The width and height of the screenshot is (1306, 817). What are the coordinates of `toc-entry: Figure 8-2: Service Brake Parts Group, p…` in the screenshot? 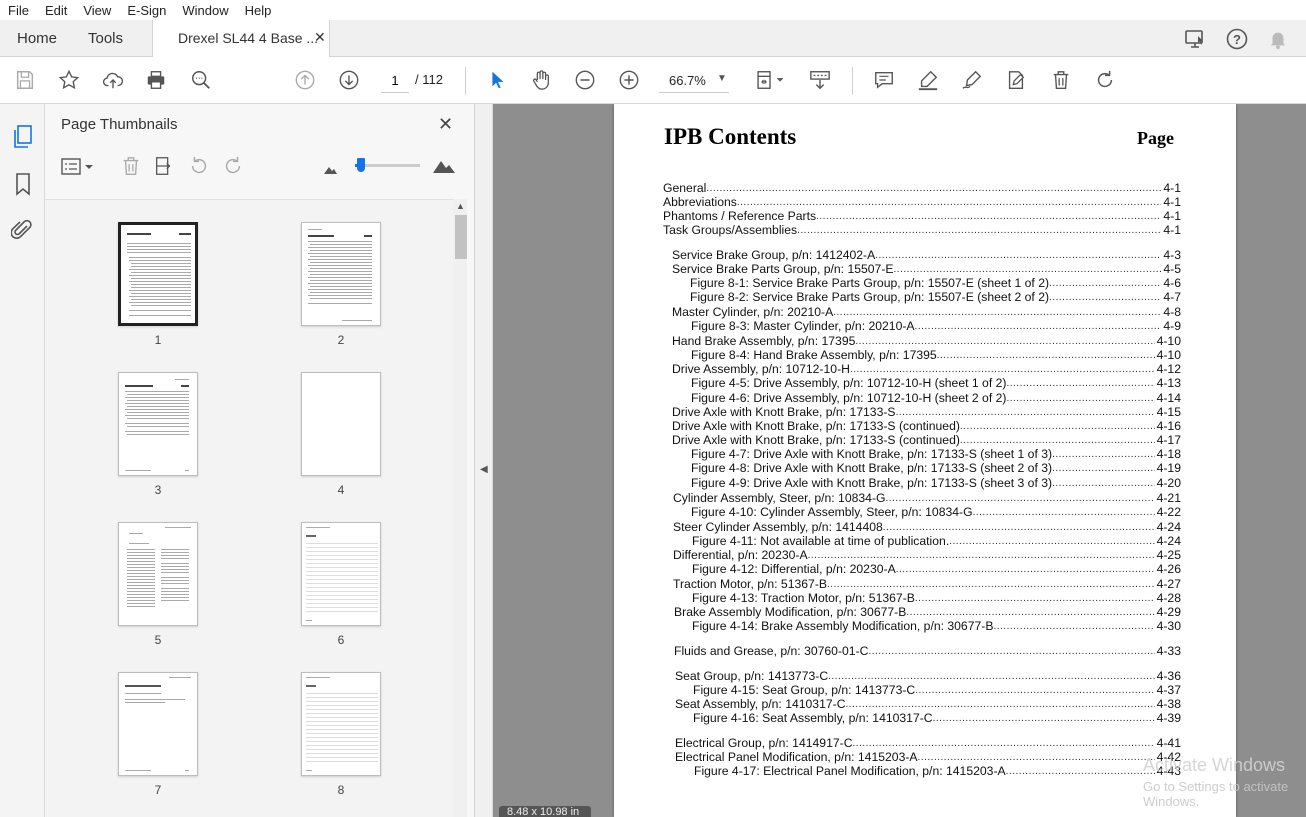 It's located at (935, 297).